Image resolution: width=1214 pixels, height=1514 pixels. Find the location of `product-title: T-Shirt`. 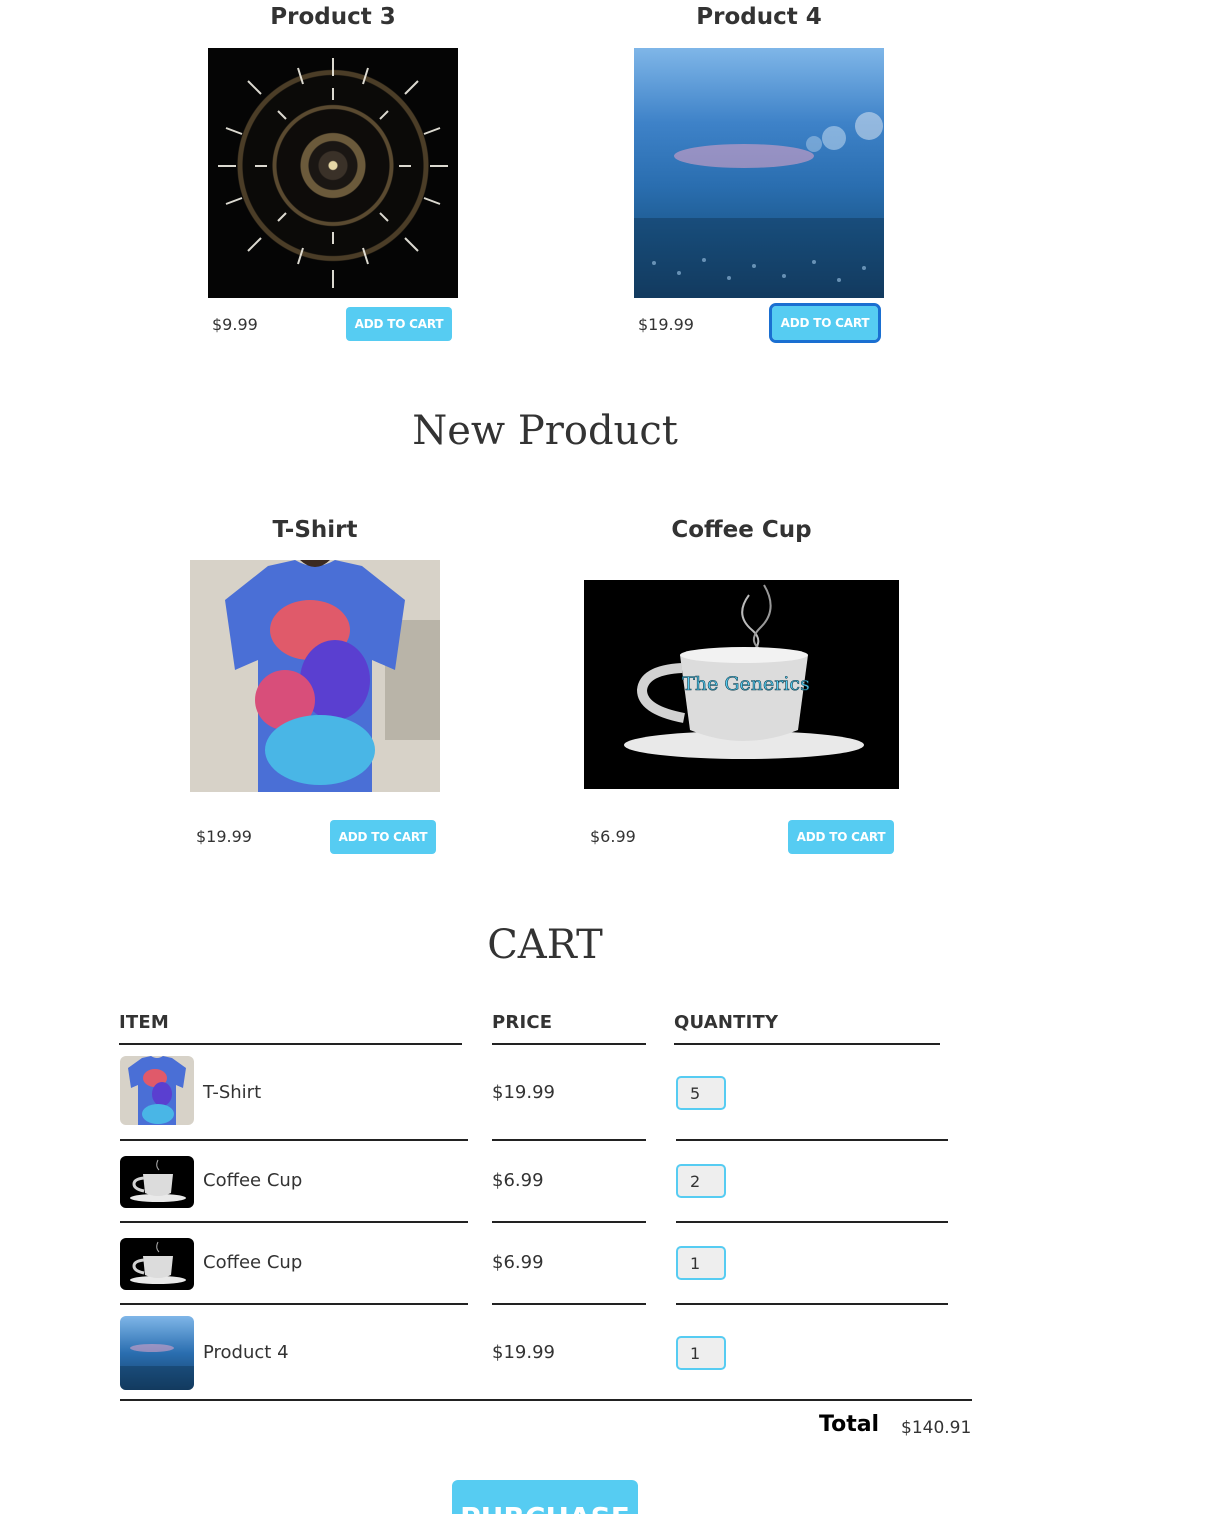

product-title: T-Shirt is located at coordinates (315, 530).